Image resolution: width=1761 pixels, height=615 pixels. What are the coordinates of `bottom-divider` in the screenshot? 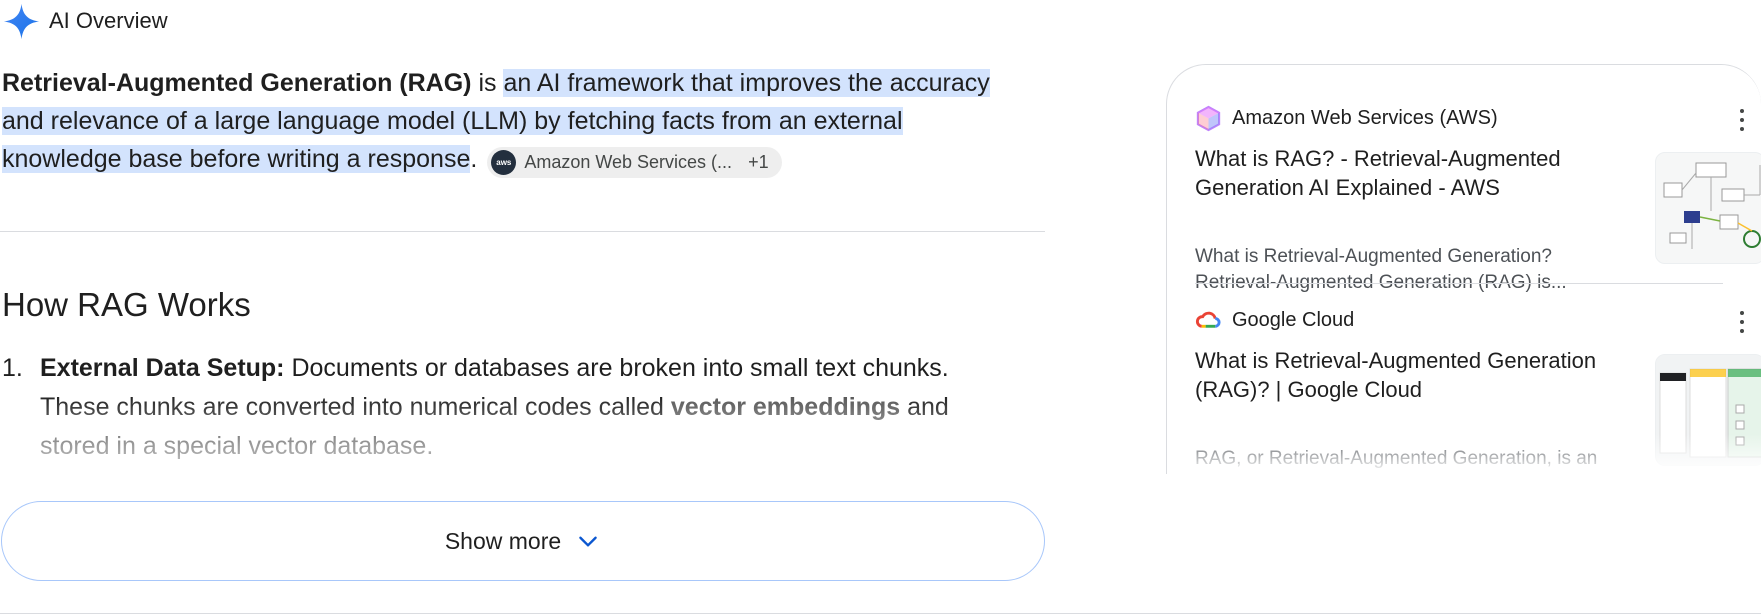 It's located at (880, 613).